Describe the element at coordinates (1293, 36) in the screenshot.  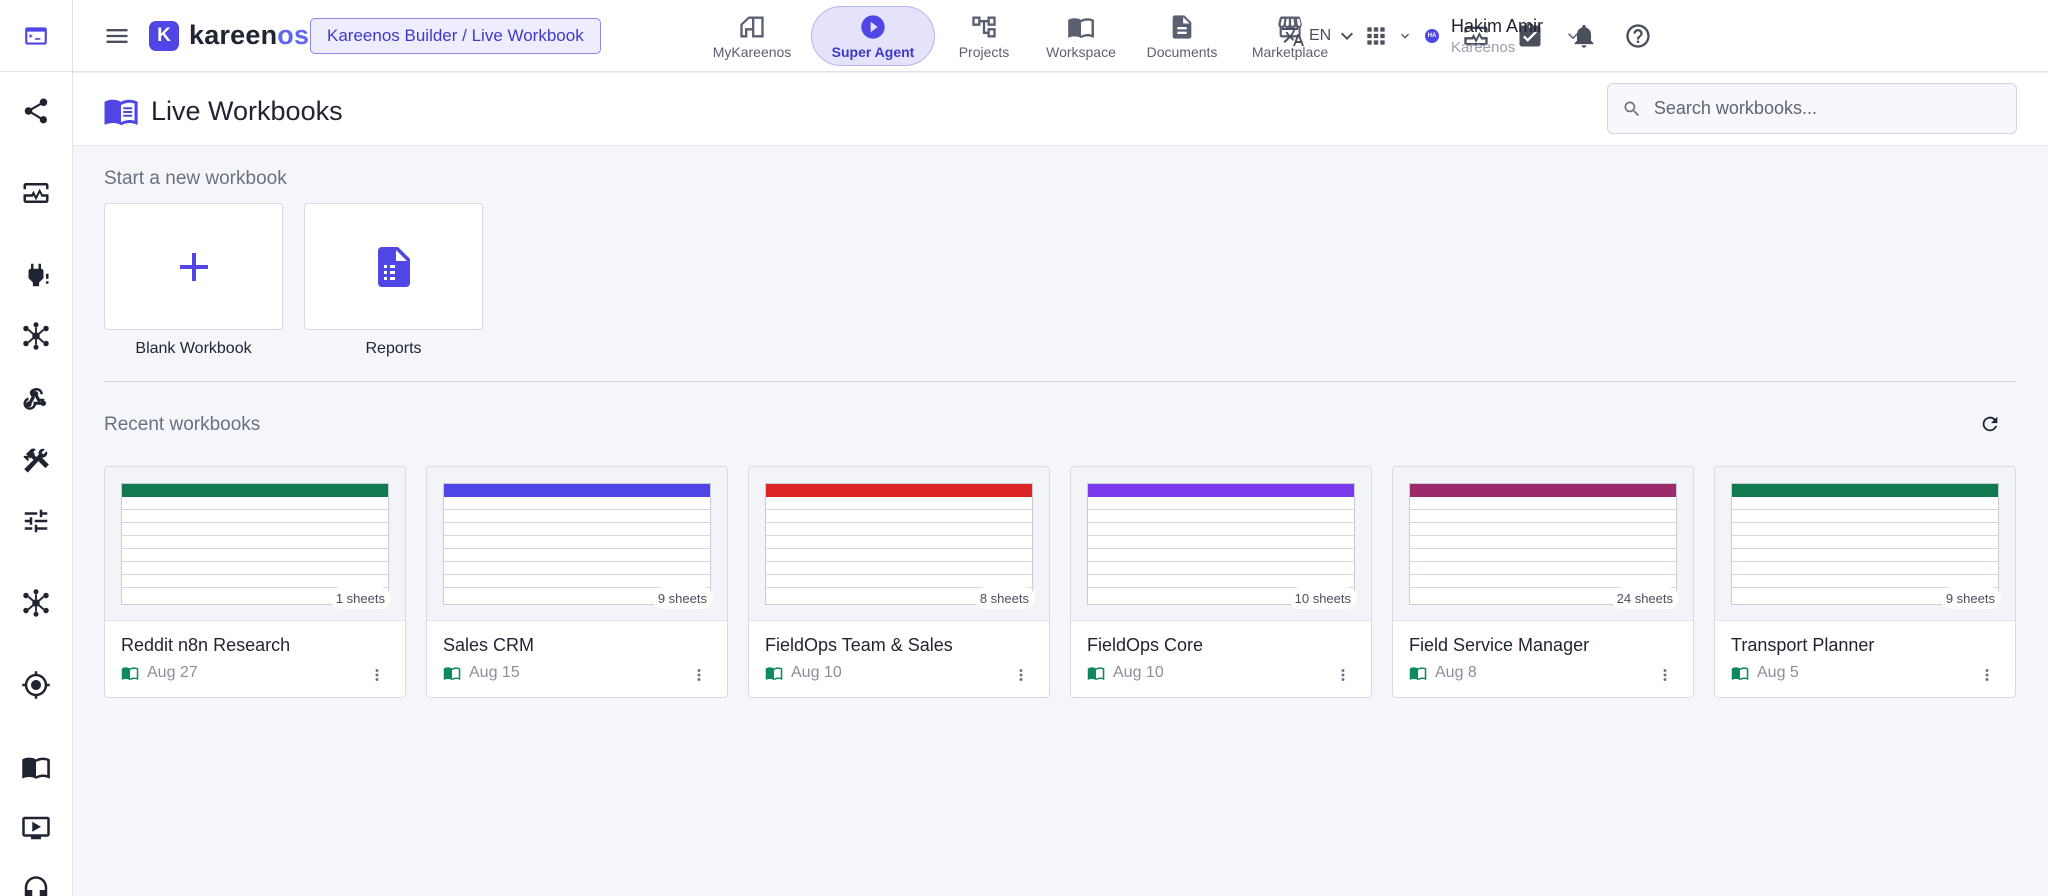
I see `translate-icon` at that location.